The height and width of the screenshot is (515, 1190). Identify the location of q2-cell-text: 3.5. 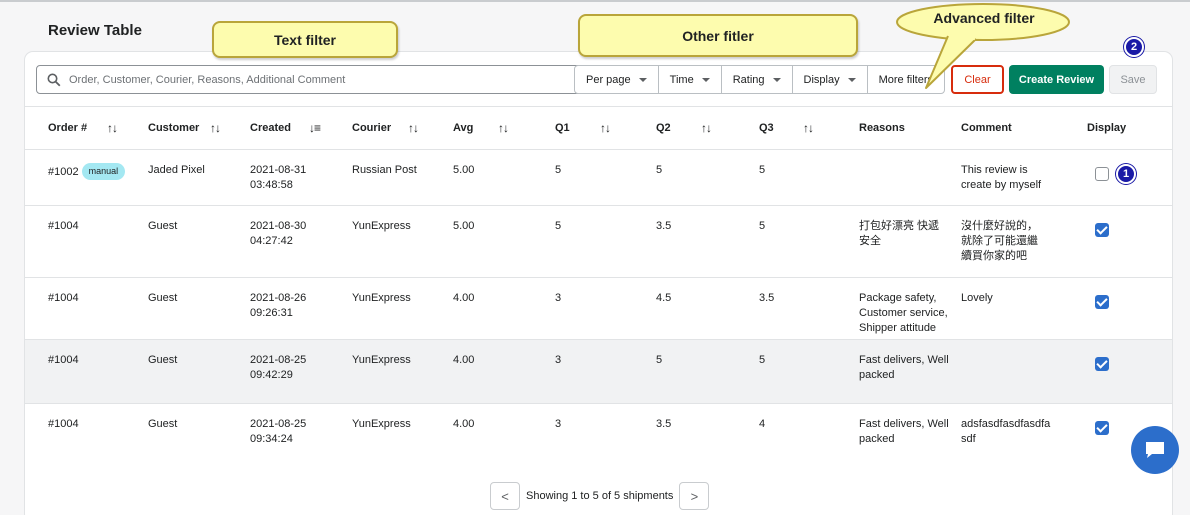
(664, 424).